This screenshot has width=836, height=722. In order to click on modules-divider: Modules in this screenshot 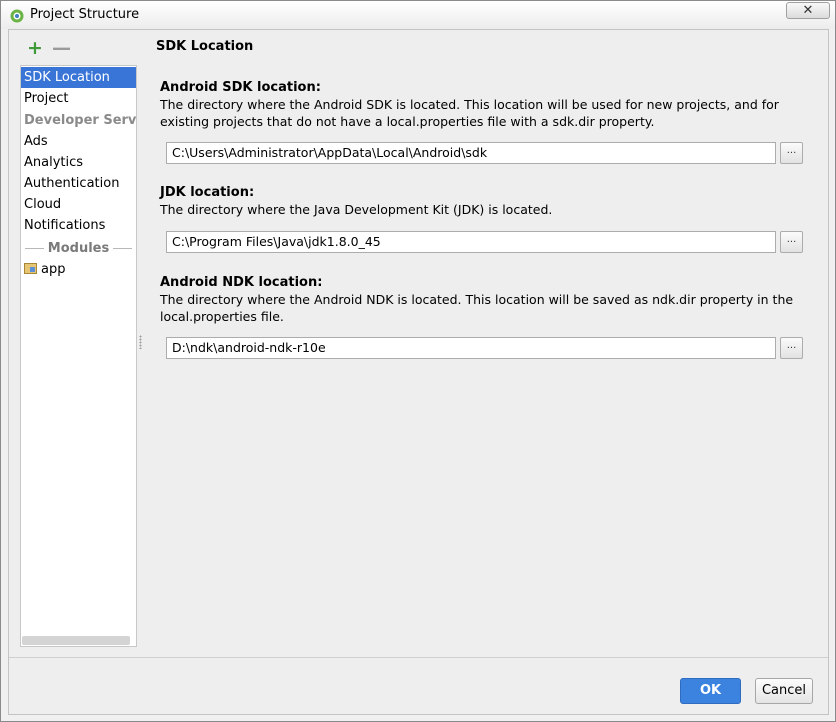, I will do `click(78, 248)`.